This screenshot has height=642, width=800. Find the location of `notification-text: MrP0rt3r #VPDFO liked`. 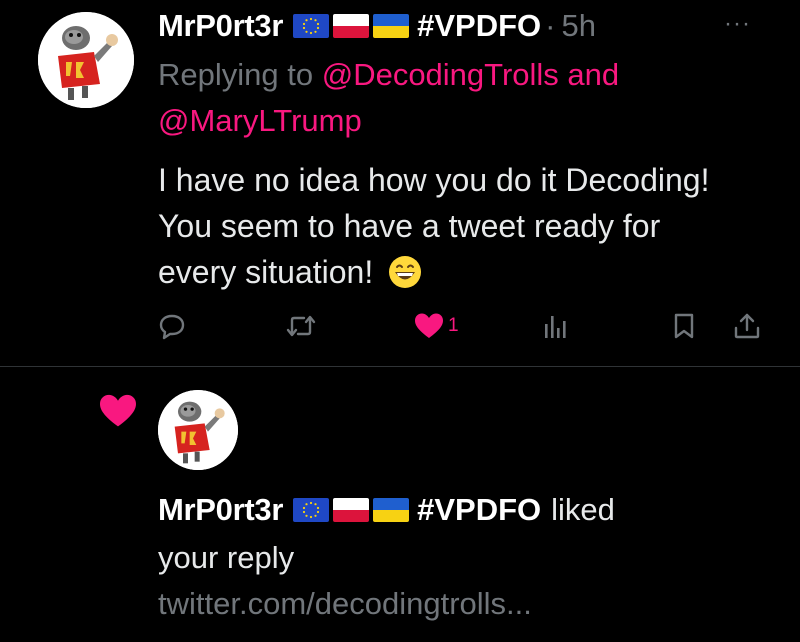

notification-text: MrP0rt3r #VPDFO liked is located at coordinates (386, 510).